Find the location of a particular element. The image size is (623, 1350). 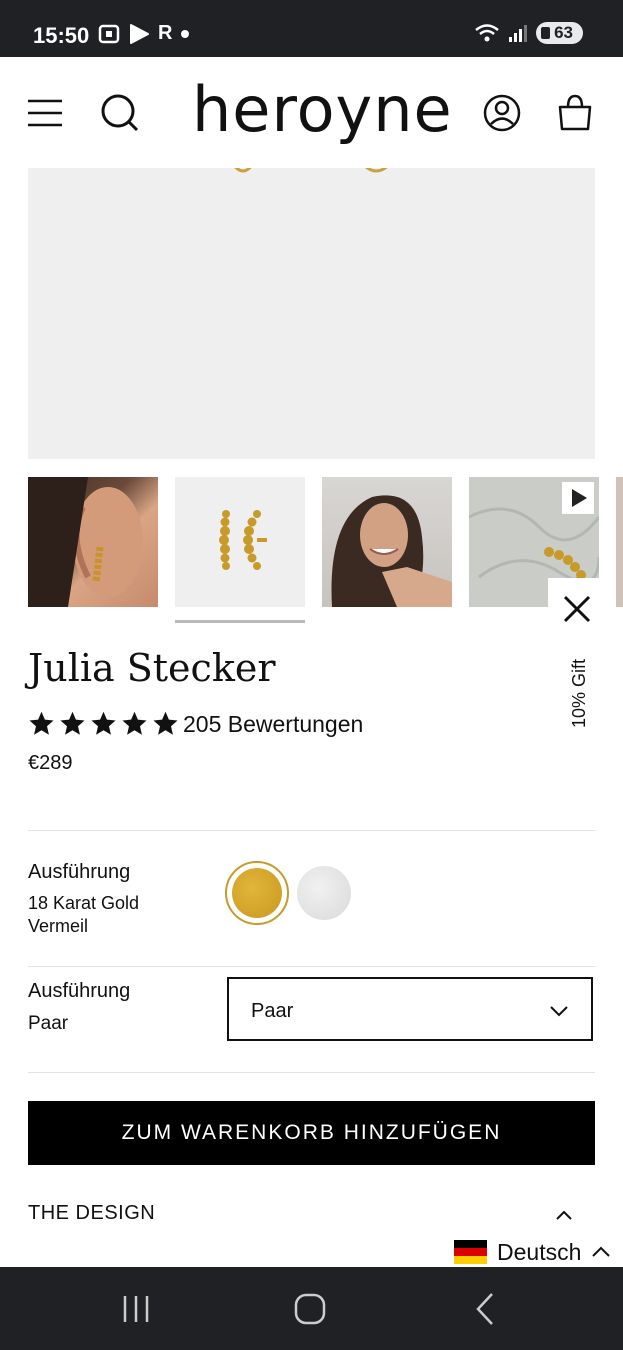

add-to-cart-button: ZUM WARENKORB HINZUFÜGEN is located at coordinates (311, 1133).